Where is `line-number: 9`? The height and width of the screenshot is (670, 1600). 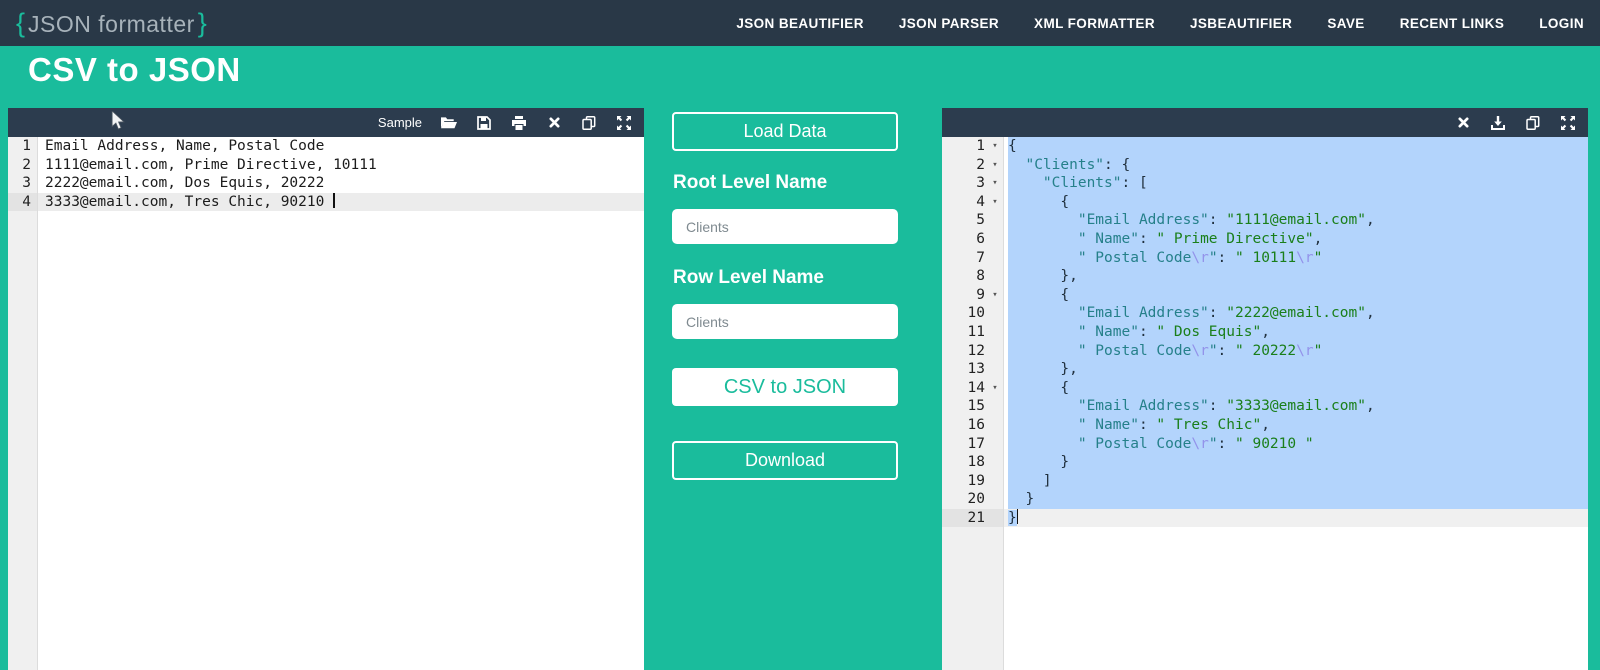 line-number: 9 is located at coordinates (980, 294).